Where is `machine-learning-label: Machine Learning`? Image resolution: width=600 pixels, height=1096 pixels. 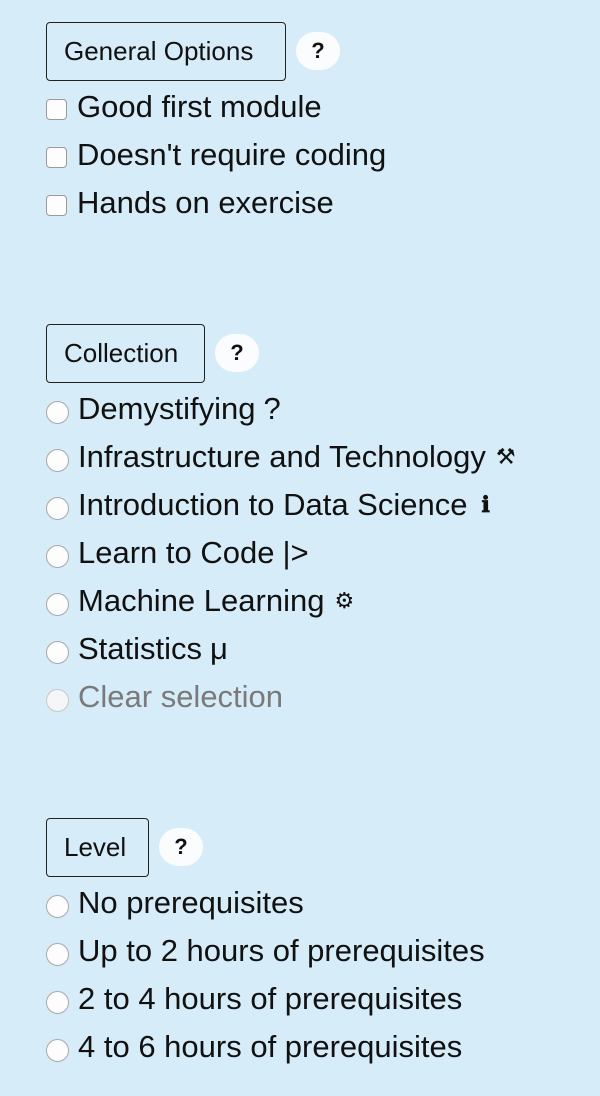 machine-learning-label: Machine Learning is located at coordinates (201, 600).